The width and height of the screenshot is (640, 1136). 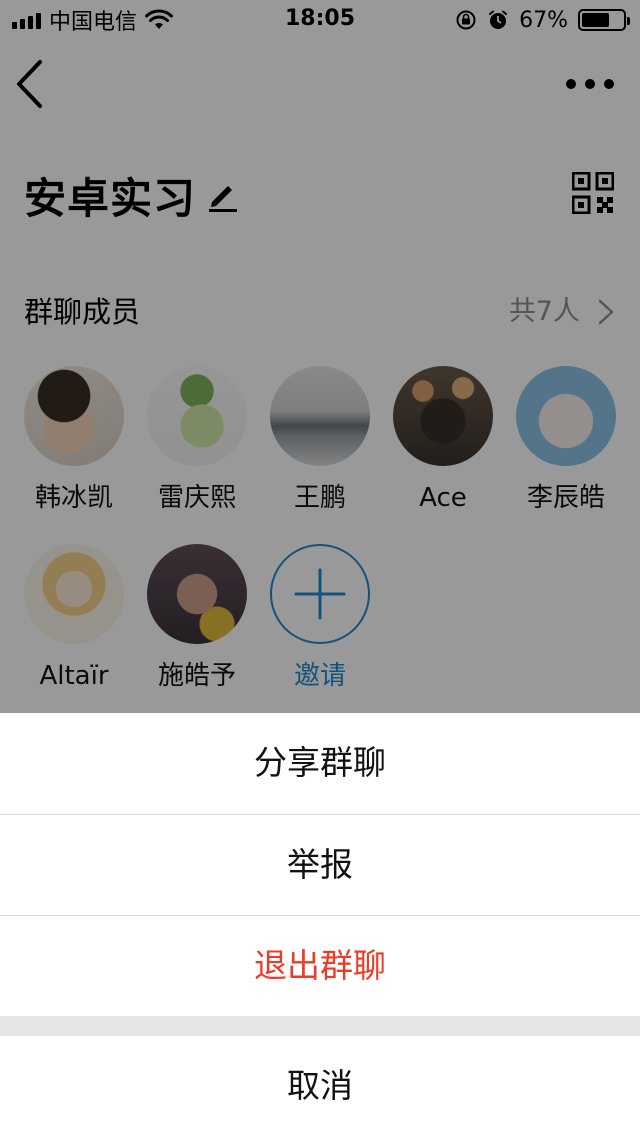 I want to click on sheet-gap, so click(x=320, y=1026).